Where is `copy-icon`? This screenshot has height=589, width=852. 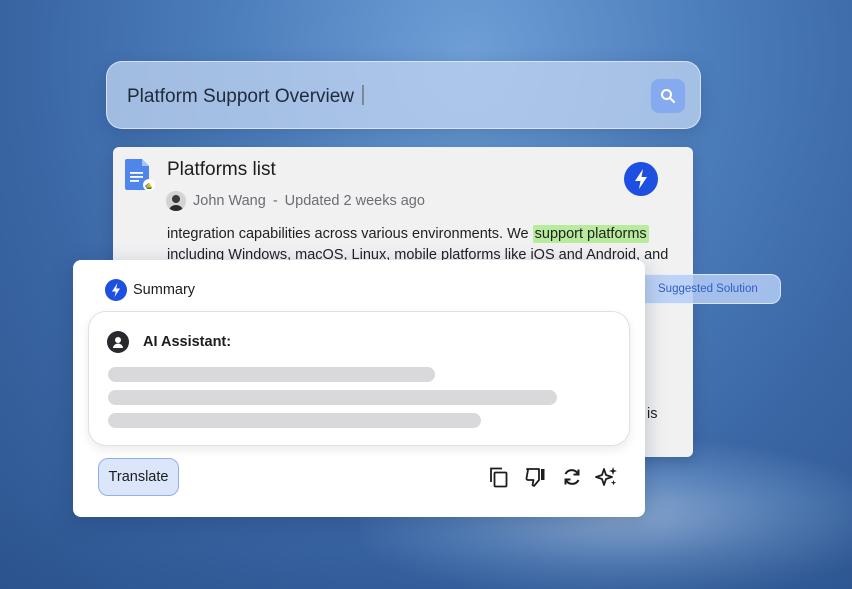 copy-icon is located at coordinates (499, 477).